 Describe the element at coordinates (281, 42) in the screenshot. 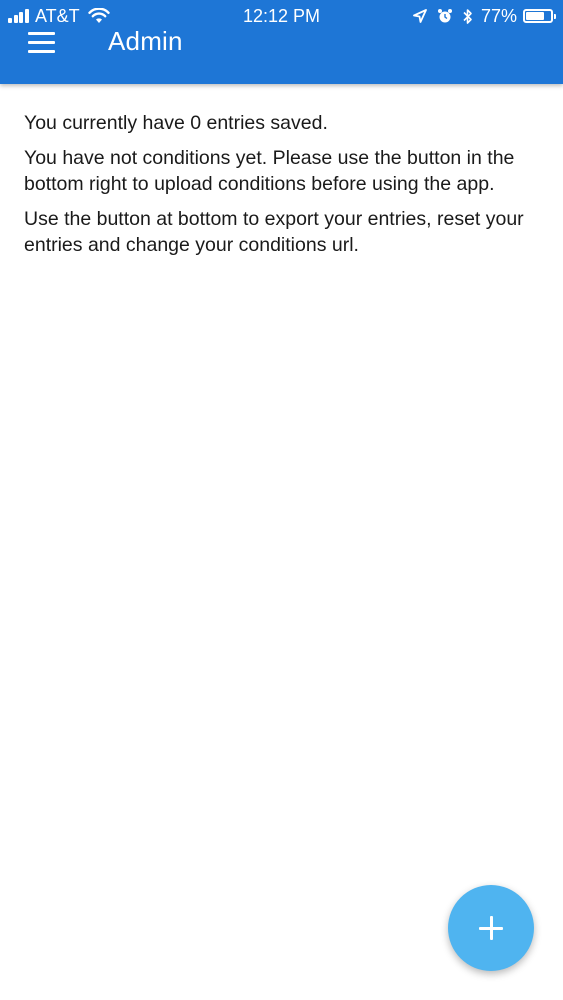

I see `app-bar: AT&T 12:12 PM 77% Admin` at that location.